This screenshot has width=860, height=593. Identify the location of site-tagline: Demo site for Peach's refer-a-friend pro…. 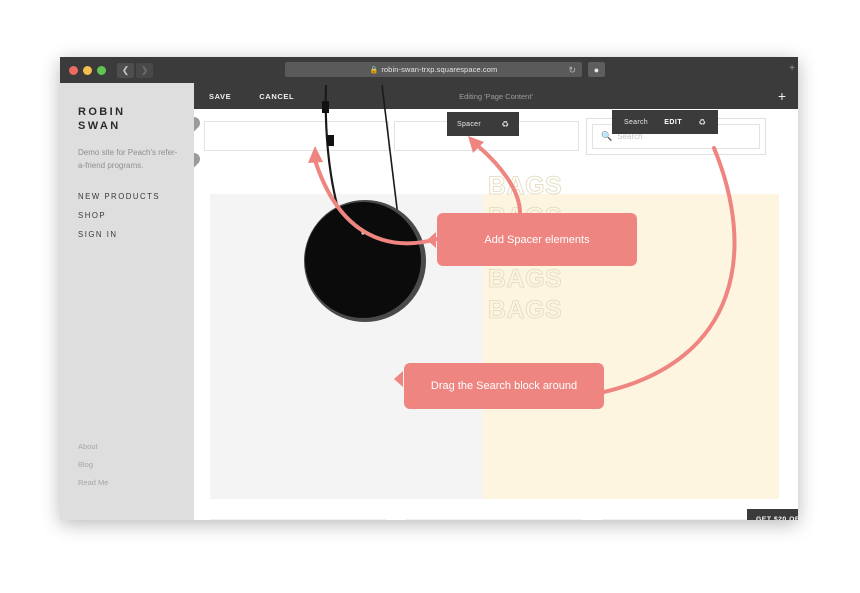
(128, 159).